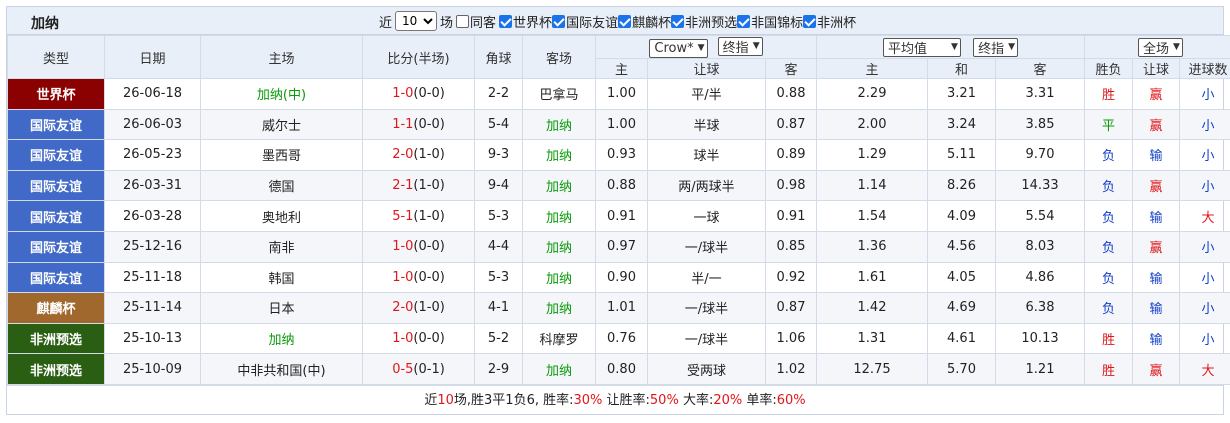  Describe the element at coordinates (476, 21) in the screenshot. I see `same-home-option: 同客` at that location.